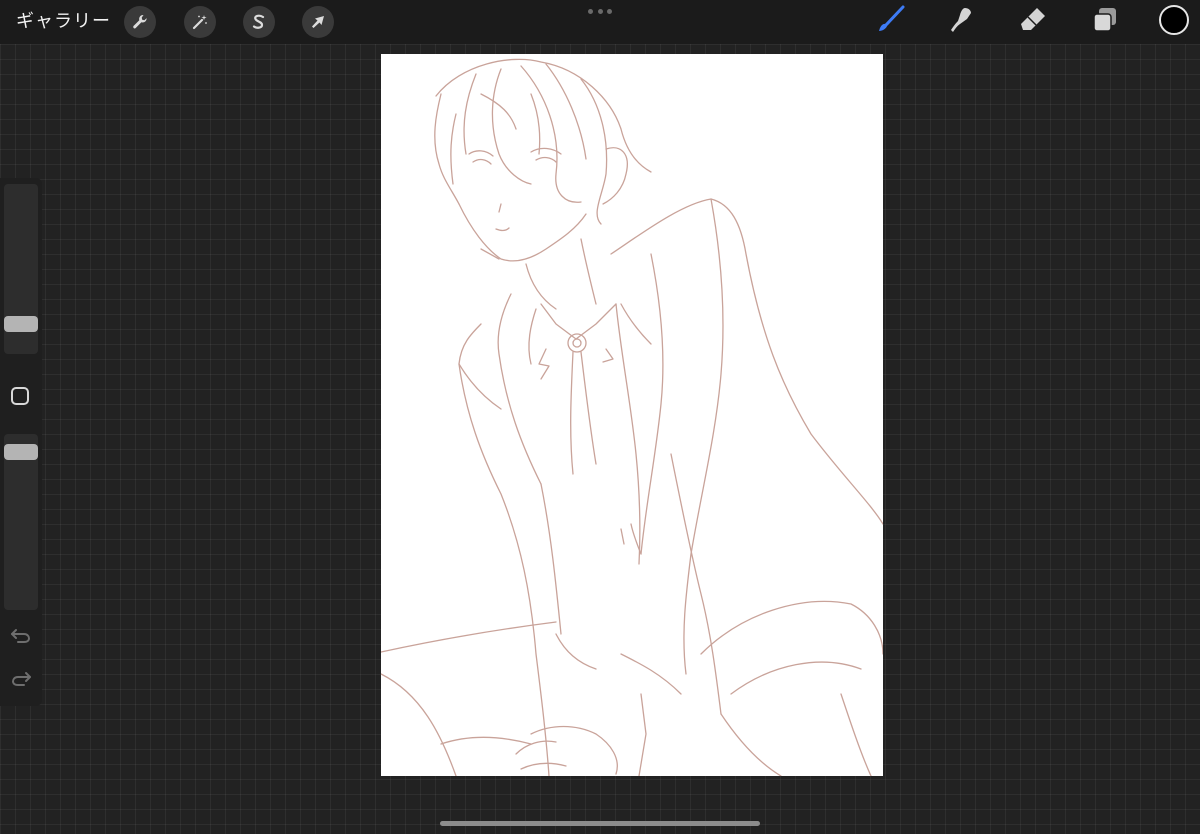 The image size is (1200, 834). I want to click on smudge-tool-button, so click(962, 22).